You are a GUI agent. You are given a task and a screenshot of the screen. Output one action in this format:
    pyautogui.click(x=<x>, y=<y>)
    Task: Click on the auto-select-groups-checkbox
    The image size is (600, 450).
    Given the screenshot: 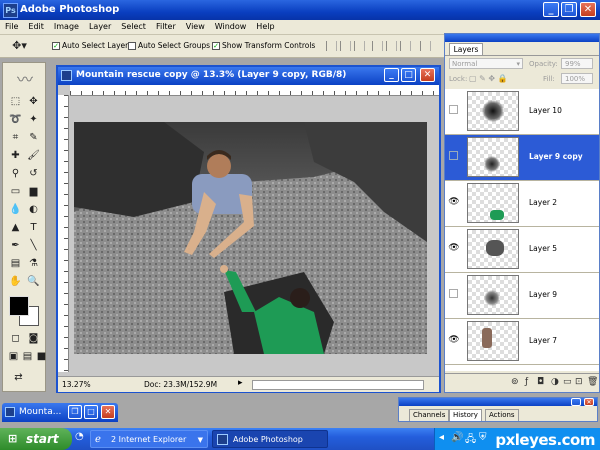 What is the action you would take?
    pyautogui.click(x=132, y=46)
    